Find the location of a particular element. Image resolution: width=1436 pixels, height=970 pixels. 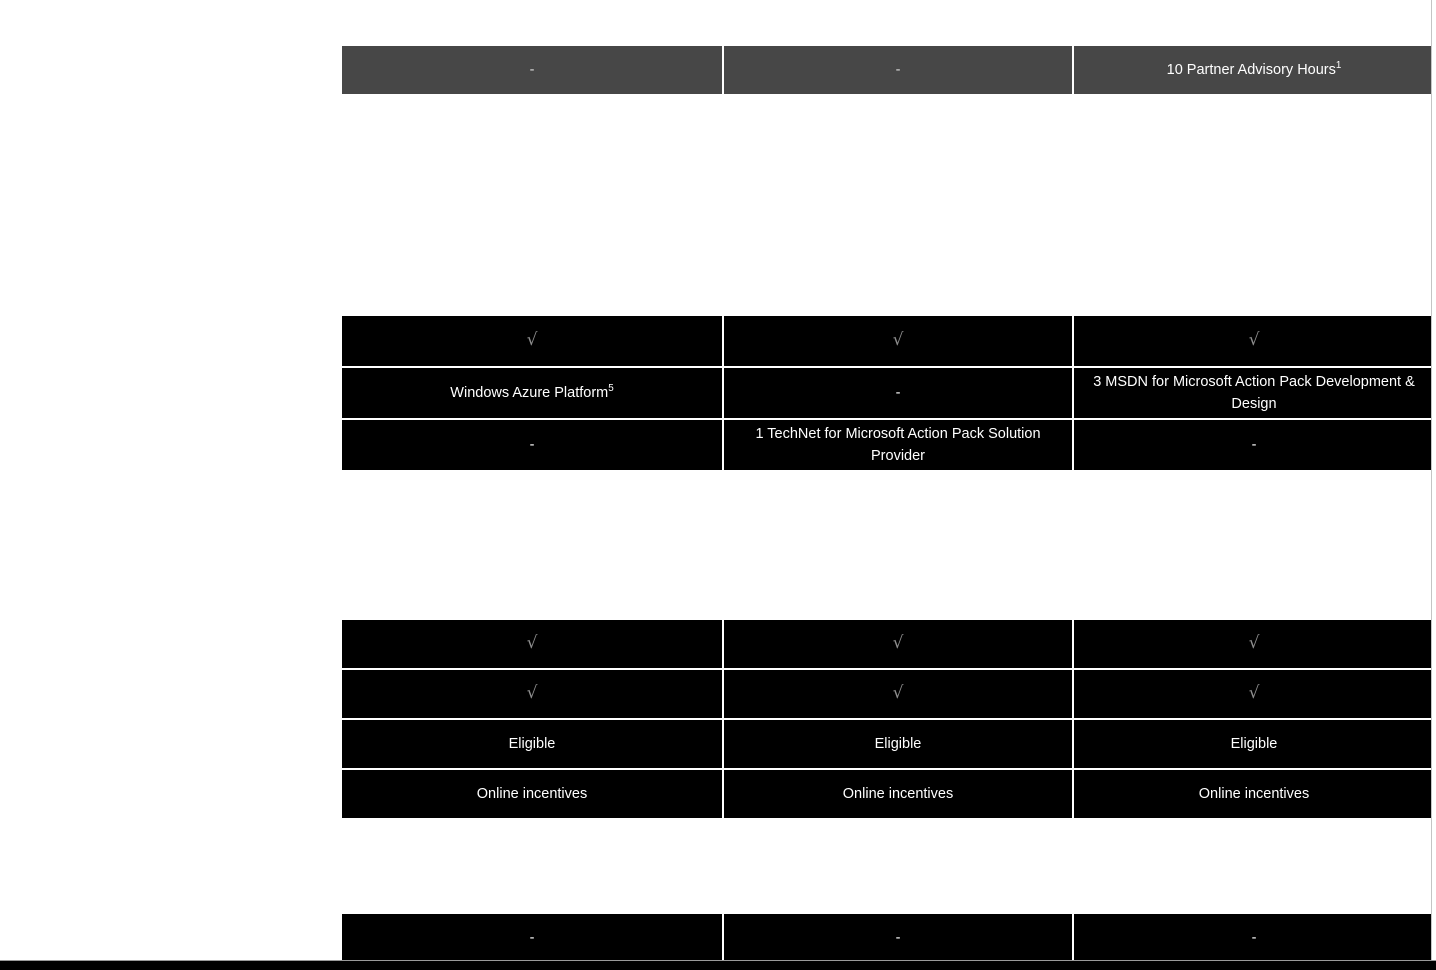

table-row: - - - is located at coordinates (888, 938).